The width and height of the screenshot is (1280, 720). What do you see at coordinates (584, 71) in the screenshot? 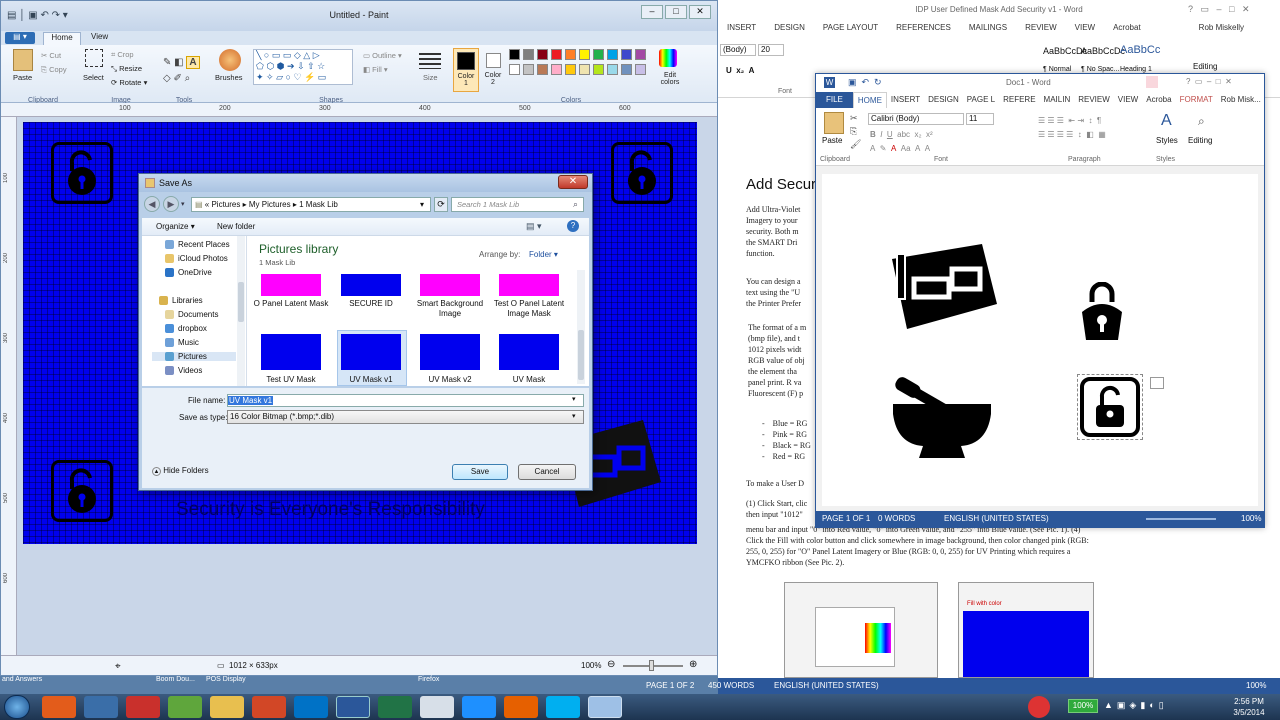
I see `paint-color-palette` at bounding box center [584, 71].